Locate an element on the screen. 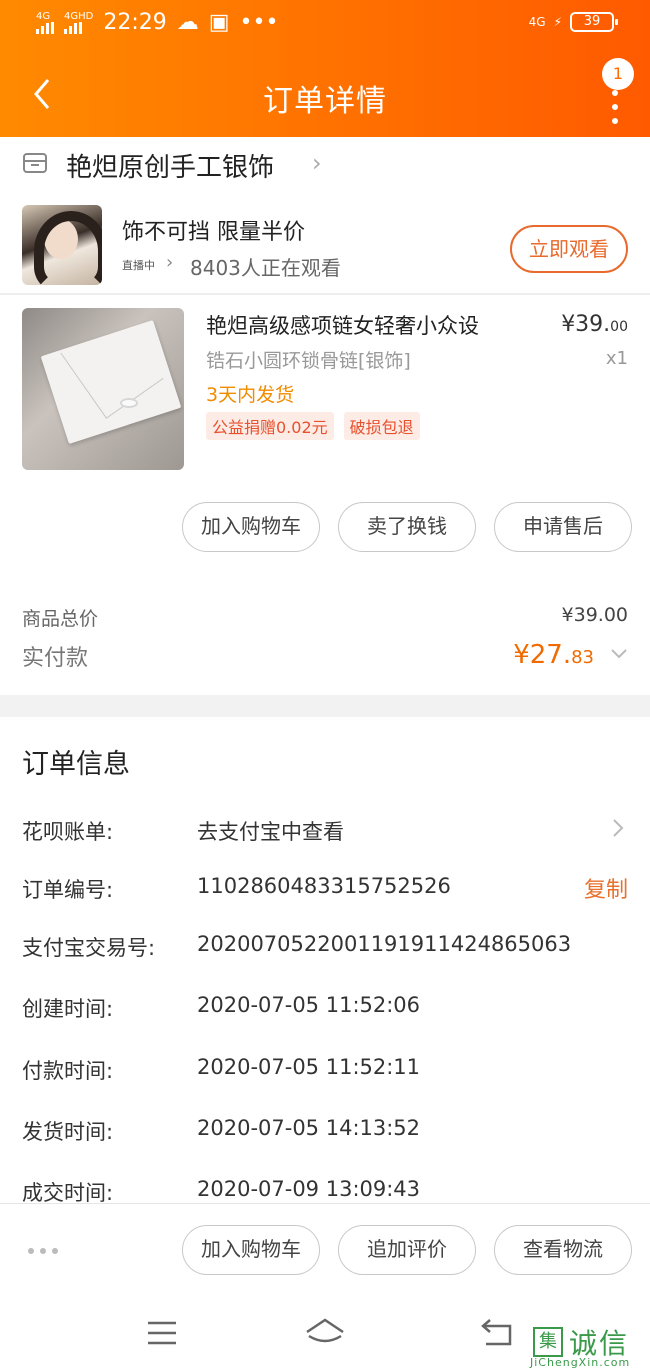 This screenshot has height=1372, width=650. back-nav-icon is located at coordinates (497, 1332).